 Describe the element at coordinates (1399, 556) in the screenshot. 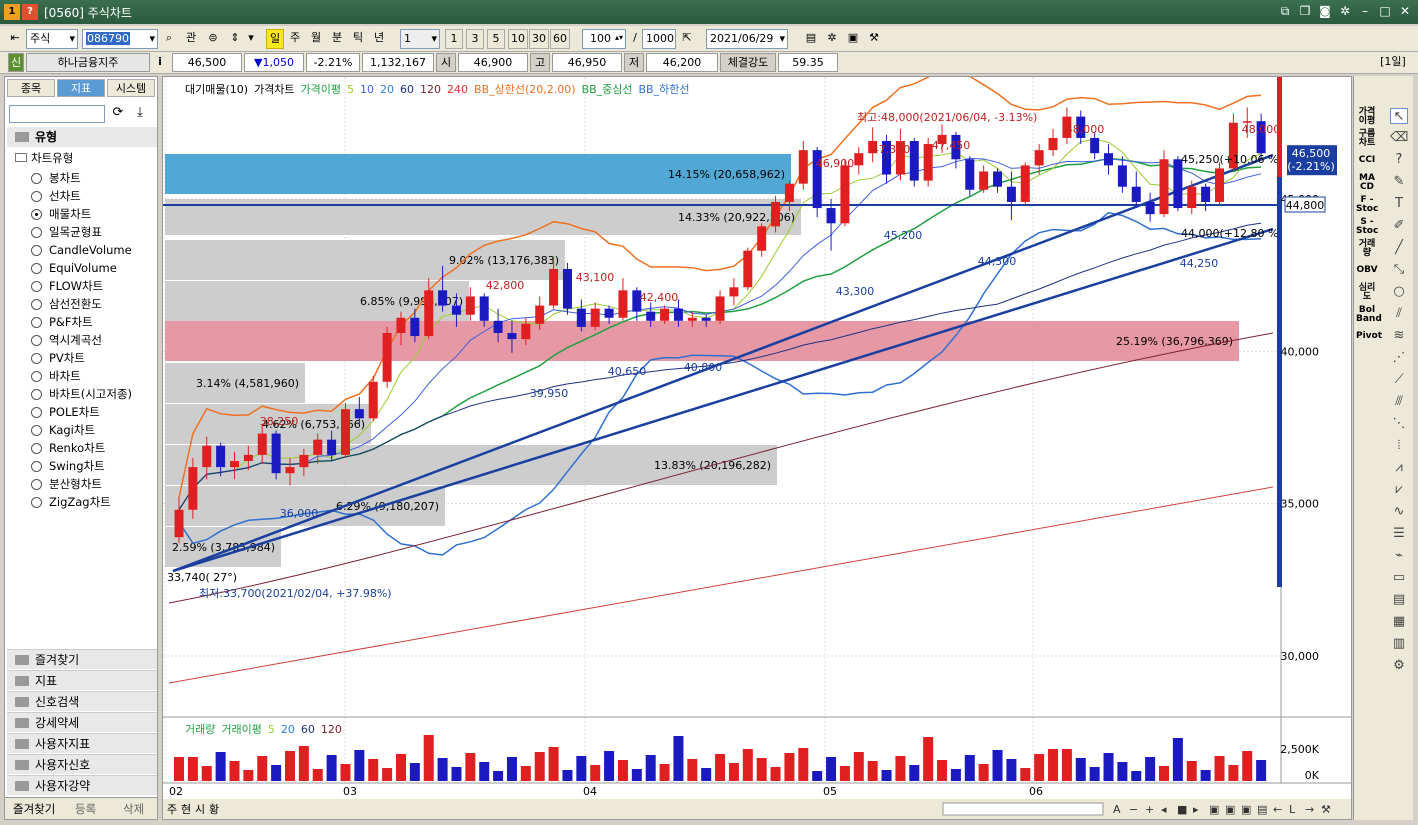

I see `auto-icon: ⌁` at that location.